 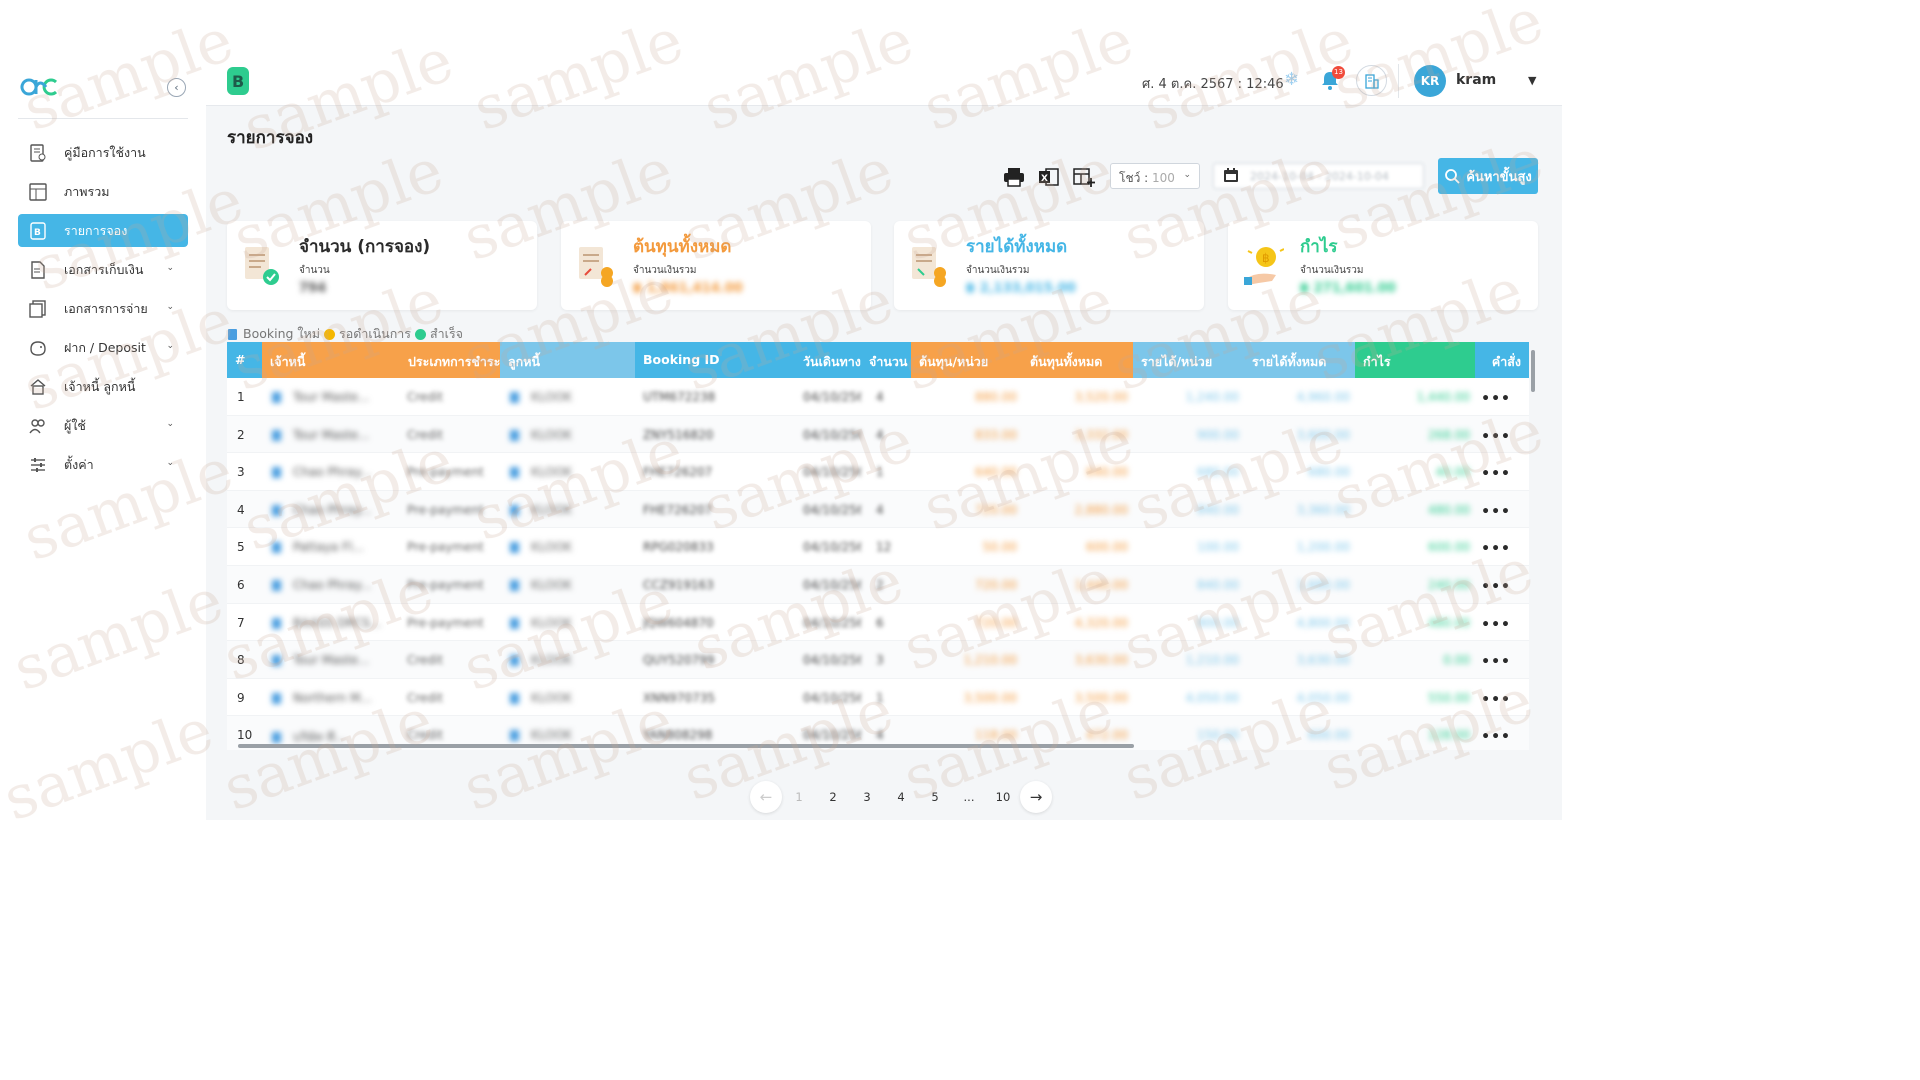 I want to click on page-number: 4, so click(x=901, y=797).